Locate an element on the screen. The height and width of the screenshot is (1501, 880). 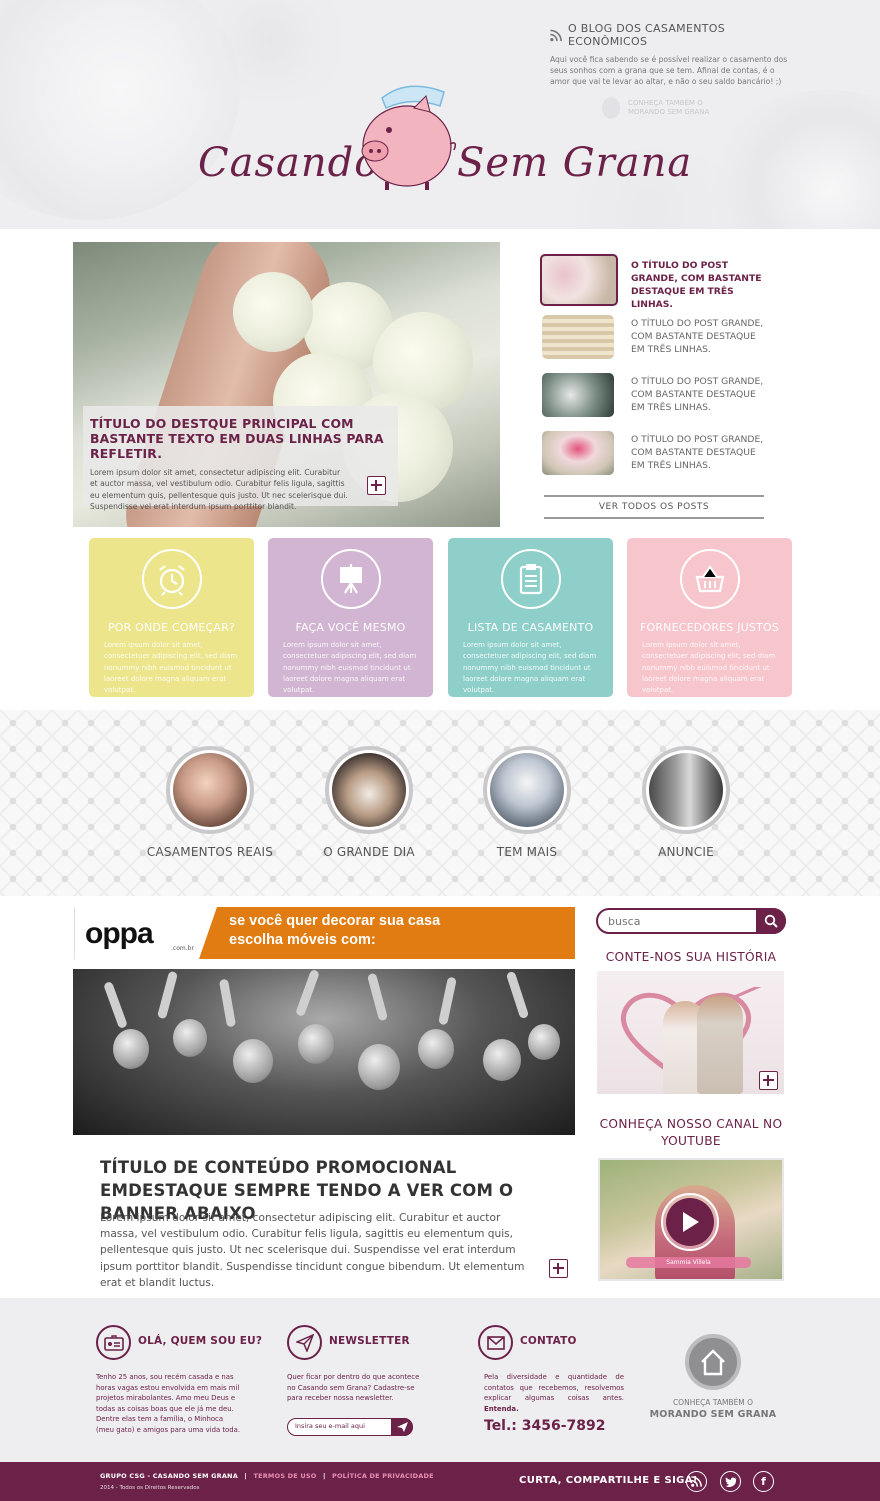
facebook-icon: f is located at coordinates (763, 1481).